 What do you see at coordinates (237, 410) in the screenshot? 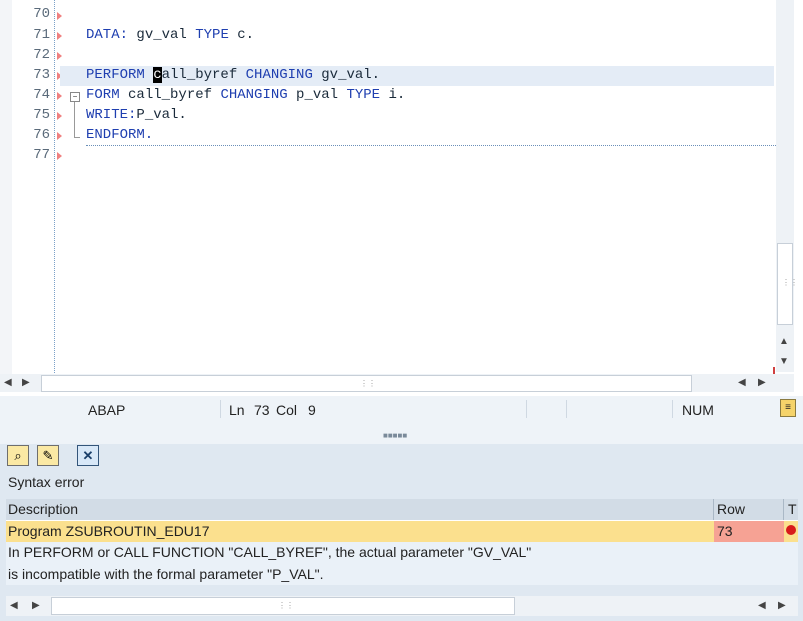
I see `status-ln-label: Ln` at bounding box center [237, 410].